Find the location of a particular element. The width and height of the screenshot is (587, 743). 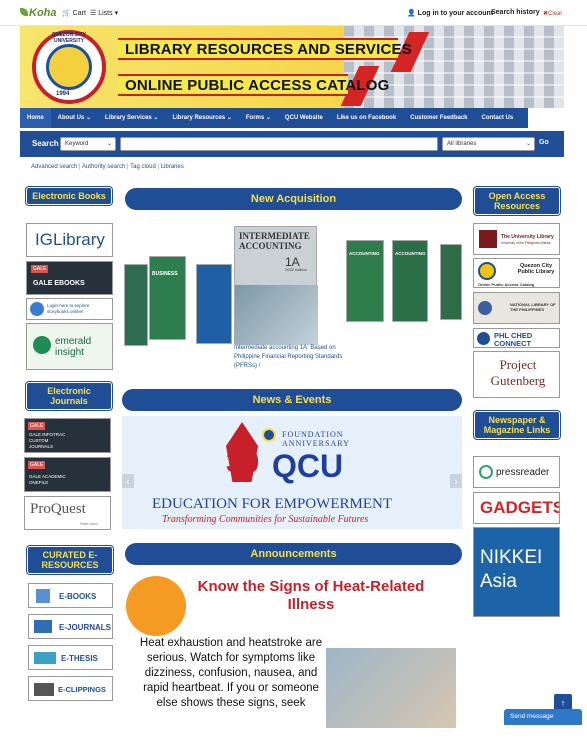

koha-logo: Koha is located at coordinates (38, 13).